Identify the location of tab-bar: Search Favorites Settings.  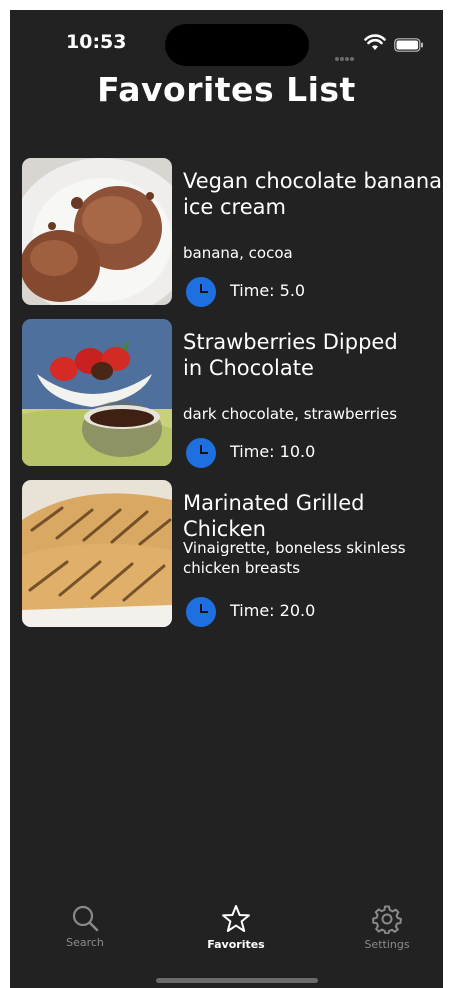
(226, 925).